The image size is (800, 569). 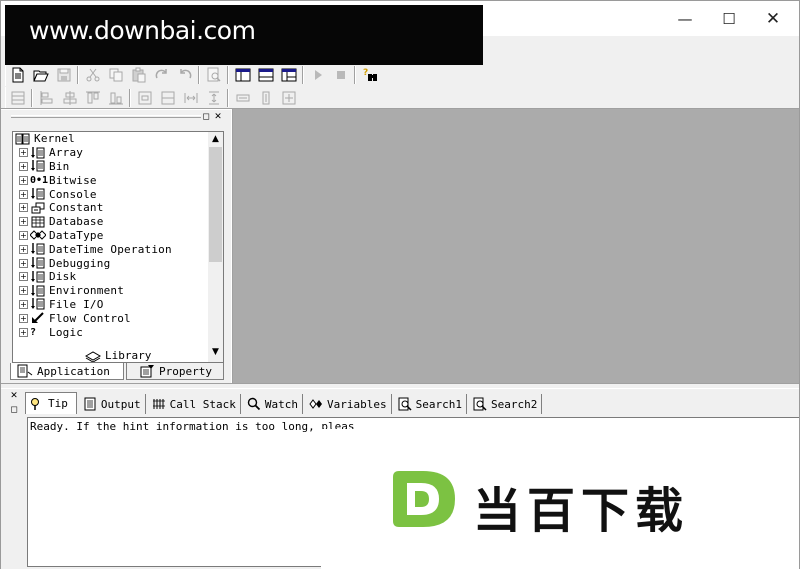 What do you see at coordinates (348, 404) in the screenshot?
I see `tab-variables: Variables` at bounding box center [348, 404].